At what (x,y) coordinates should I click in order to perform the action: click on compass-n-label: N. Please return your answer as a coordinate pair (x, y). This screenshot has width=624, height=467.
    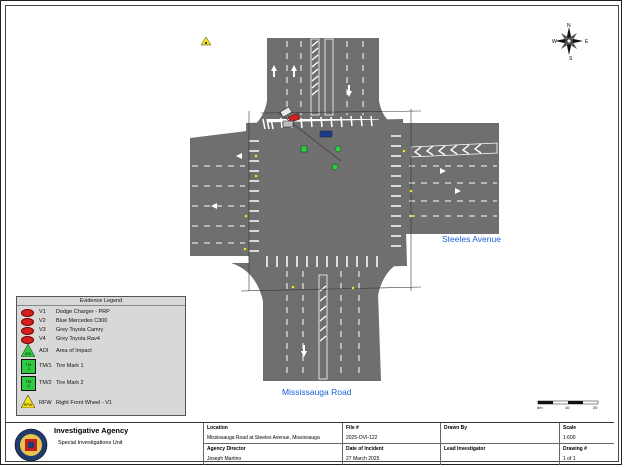
    Looking at the image, I should click on (569, 26).